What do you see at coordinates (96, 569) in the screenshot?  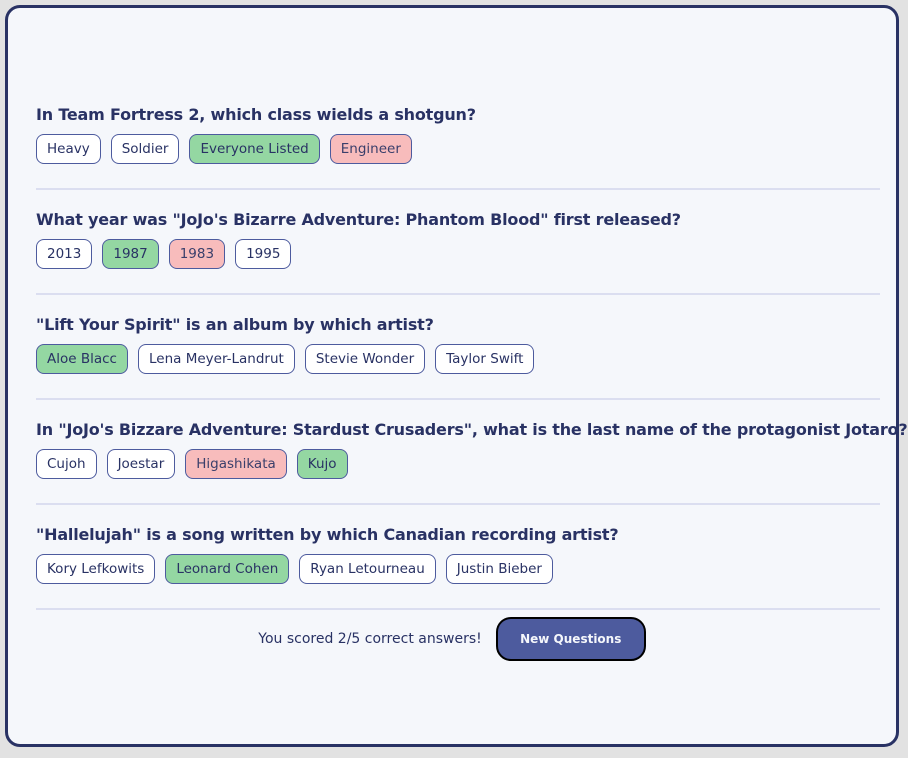 I see `answer-option: Kory Lefkowits` at bounding box center [96, 569].